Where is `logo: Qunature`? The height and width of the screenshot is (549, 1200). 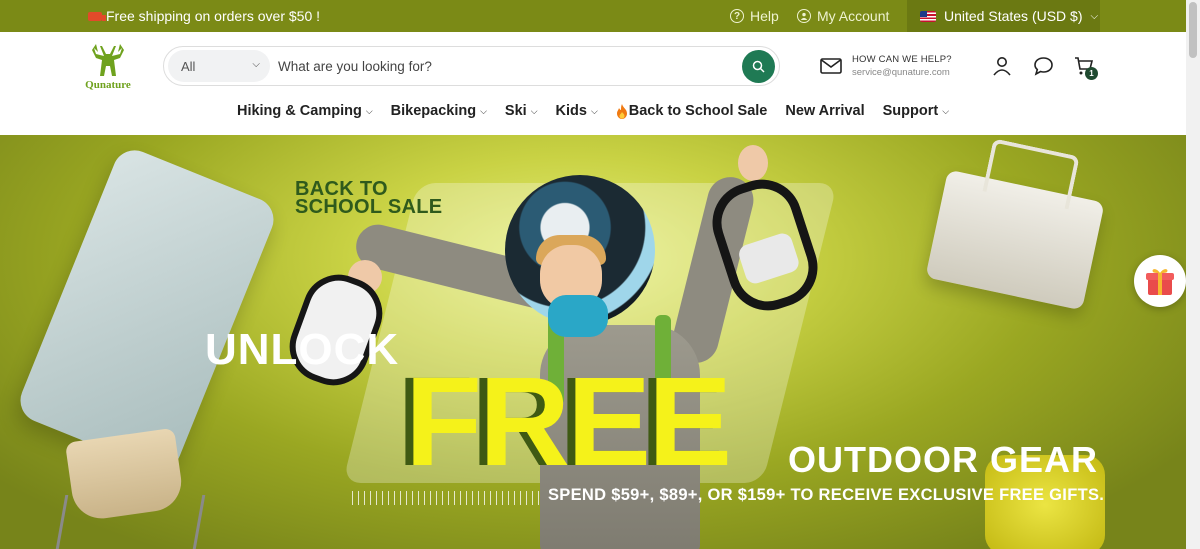
logo: Qunature is located at coordinates (108, 67).